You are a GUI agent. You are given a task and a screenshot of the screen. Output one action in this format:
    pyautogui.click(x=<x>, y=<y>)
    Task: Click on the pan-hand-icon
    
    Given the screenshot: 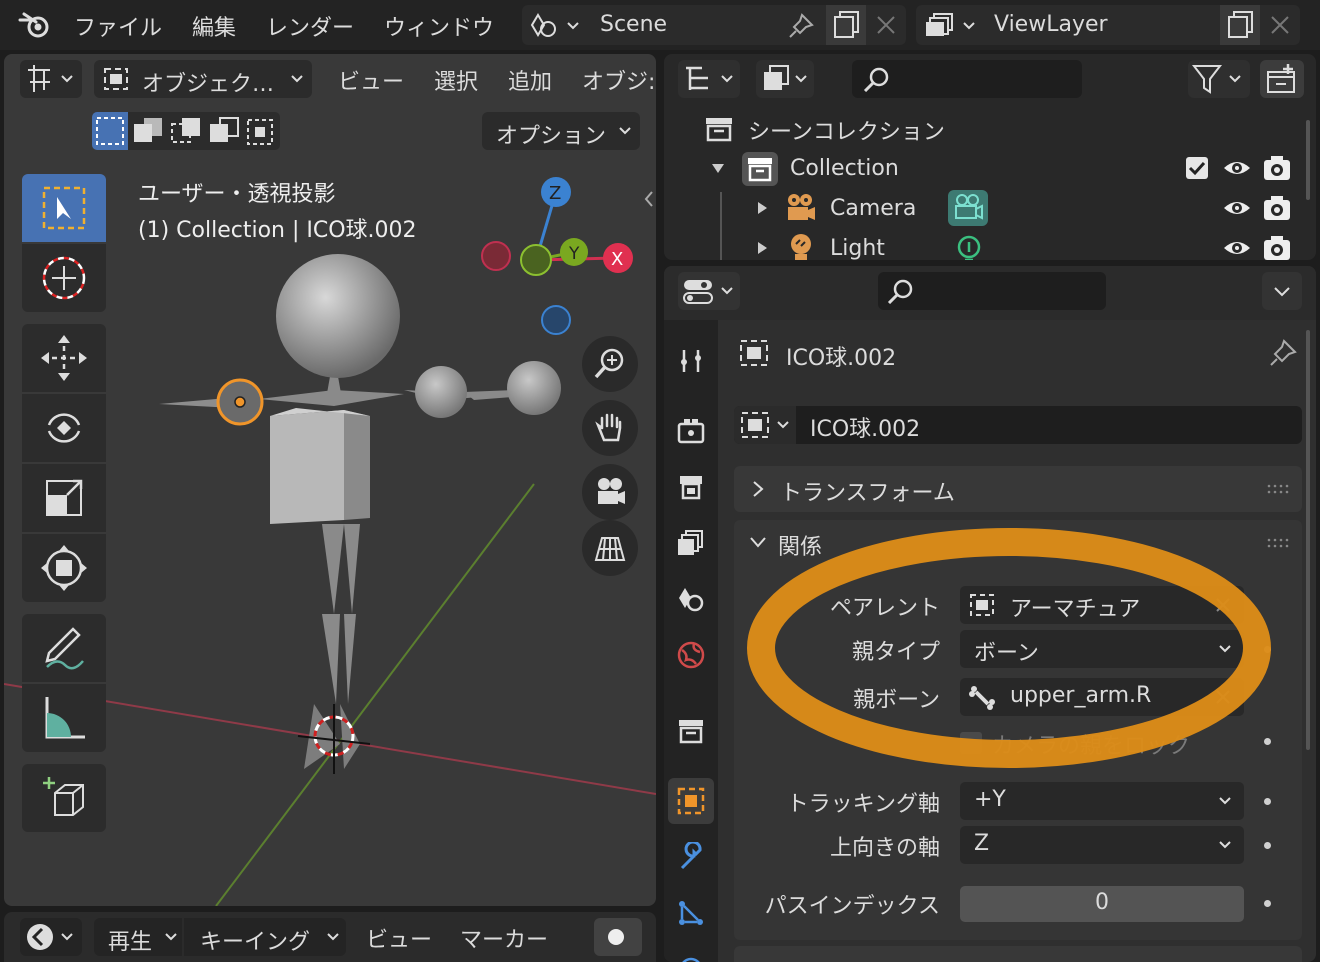 What is the action you would take?
    pyautogui.click(x=610, y=428)
    